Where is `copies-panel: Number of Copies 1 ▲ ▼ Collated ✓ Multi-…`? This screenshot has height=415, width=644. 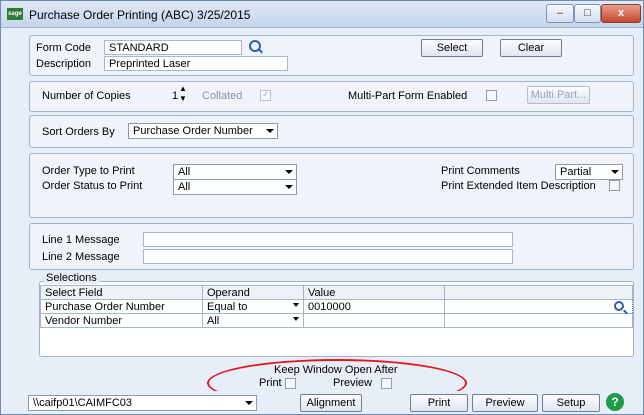
copies-panel: Number of Copies 1 ▲ ▼ Collated ✓ Multi-… is located at coordinates (331, 96).